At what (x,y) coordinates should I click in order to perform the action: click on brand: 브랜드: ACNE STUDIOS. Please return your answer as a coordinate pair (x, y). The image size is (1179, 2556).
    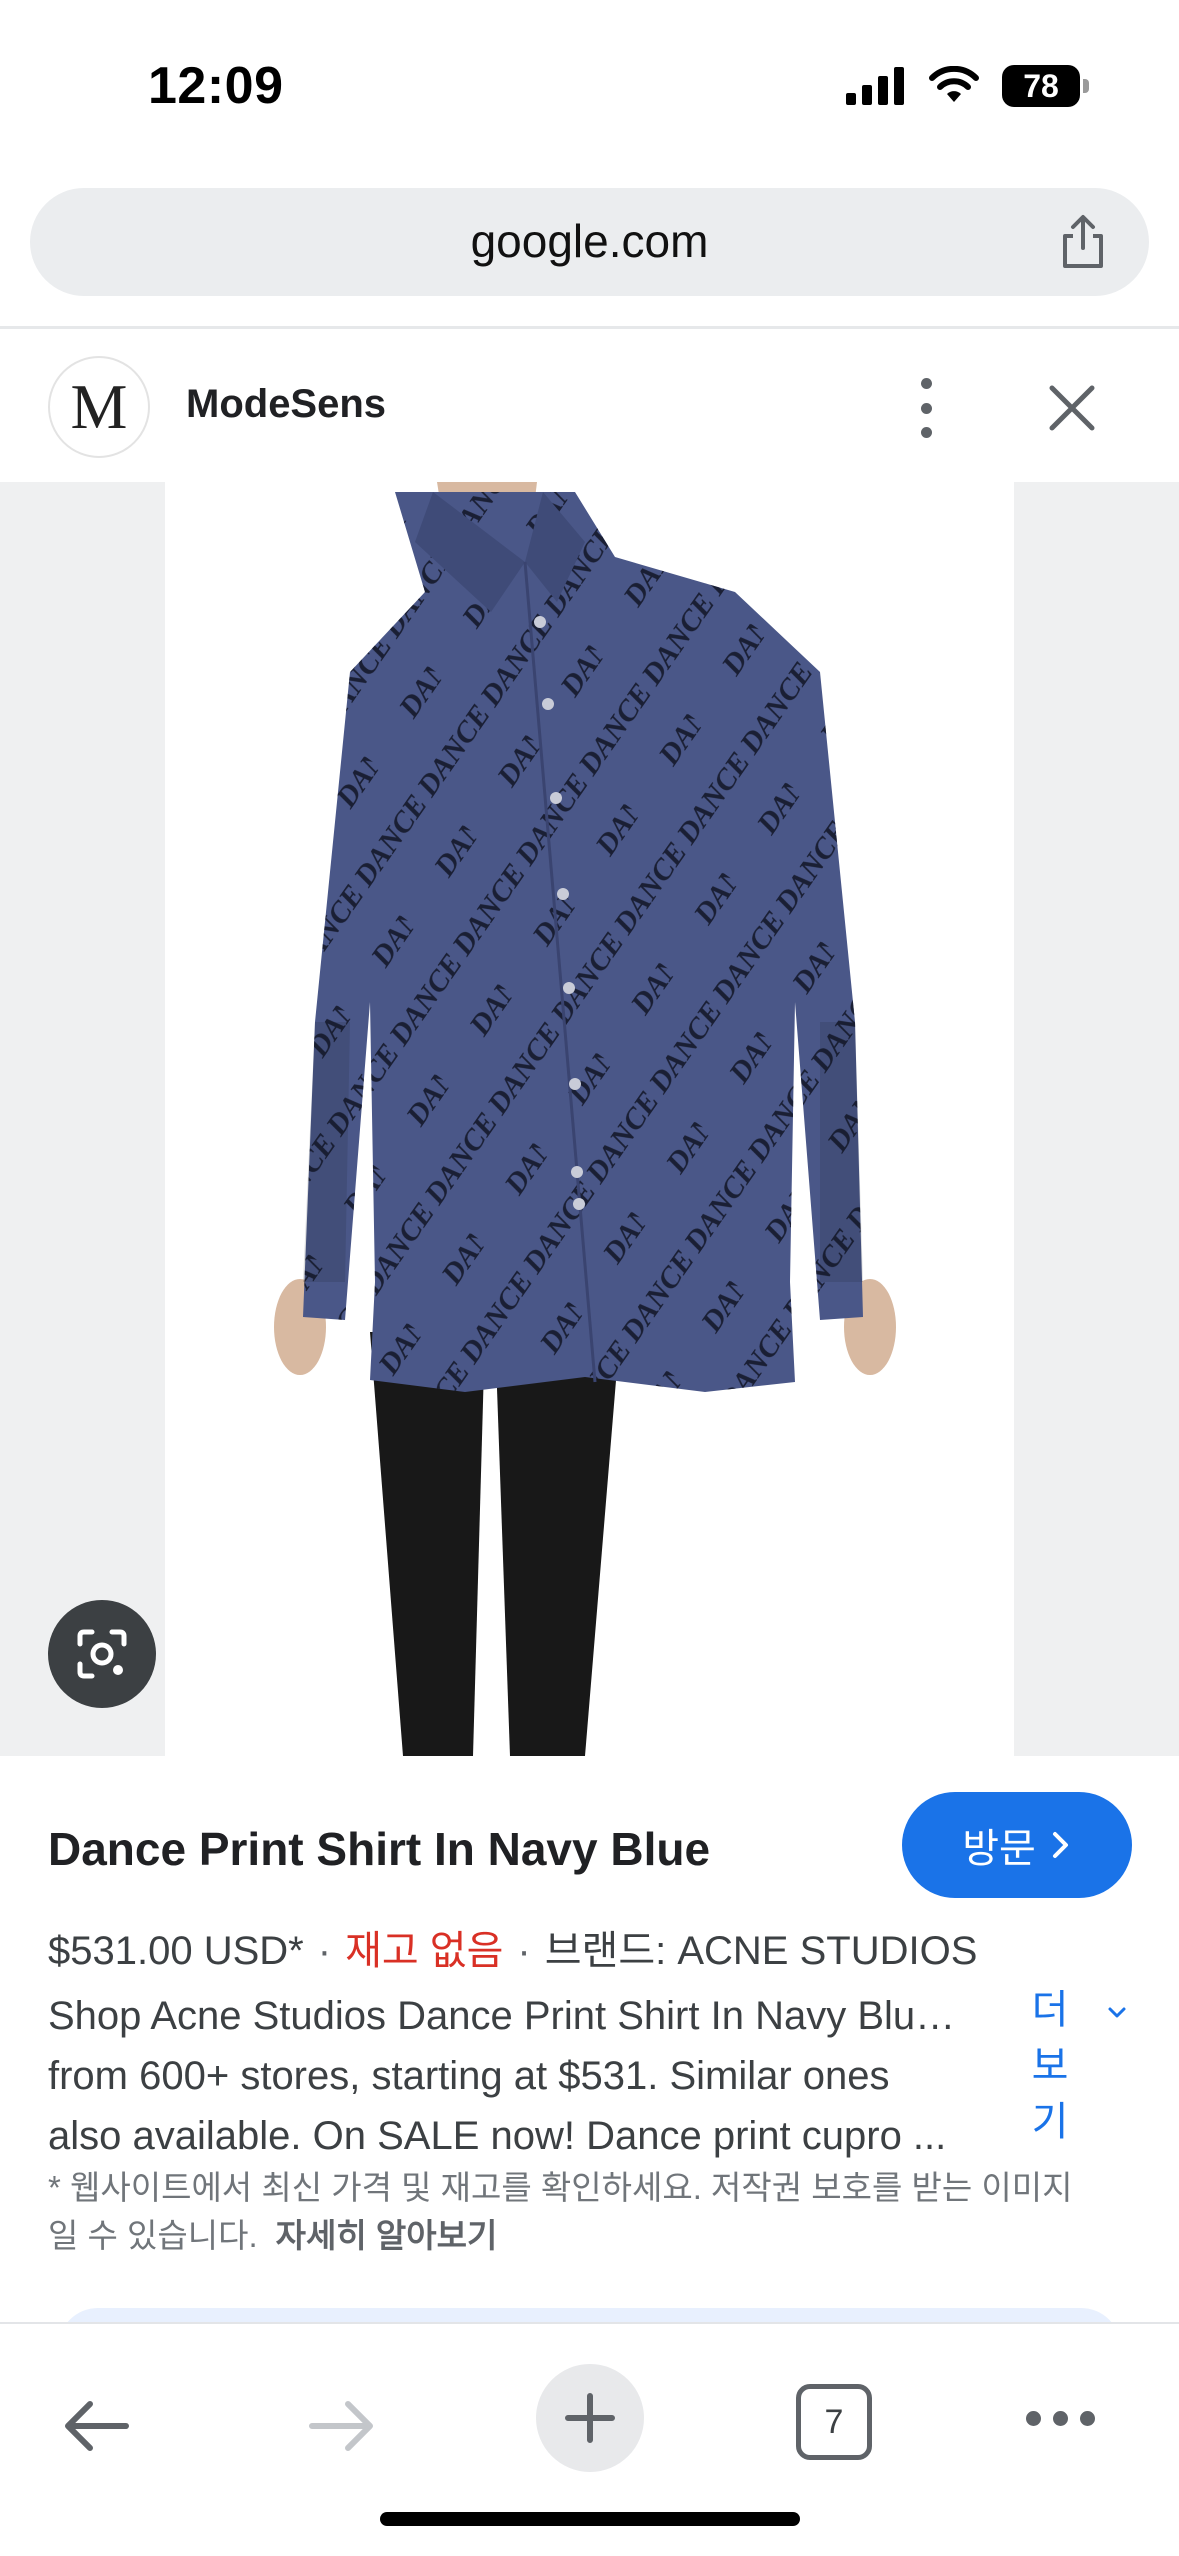
    Looking at the image, I should click on (761, 1951).